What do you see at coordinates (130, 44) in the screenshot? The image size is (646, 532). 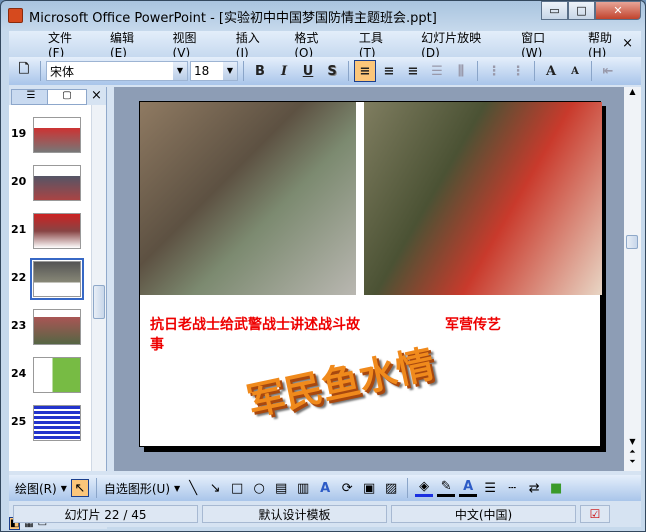 I see `menu-edit: 编辑(E)` at bounding box center [130, 44].